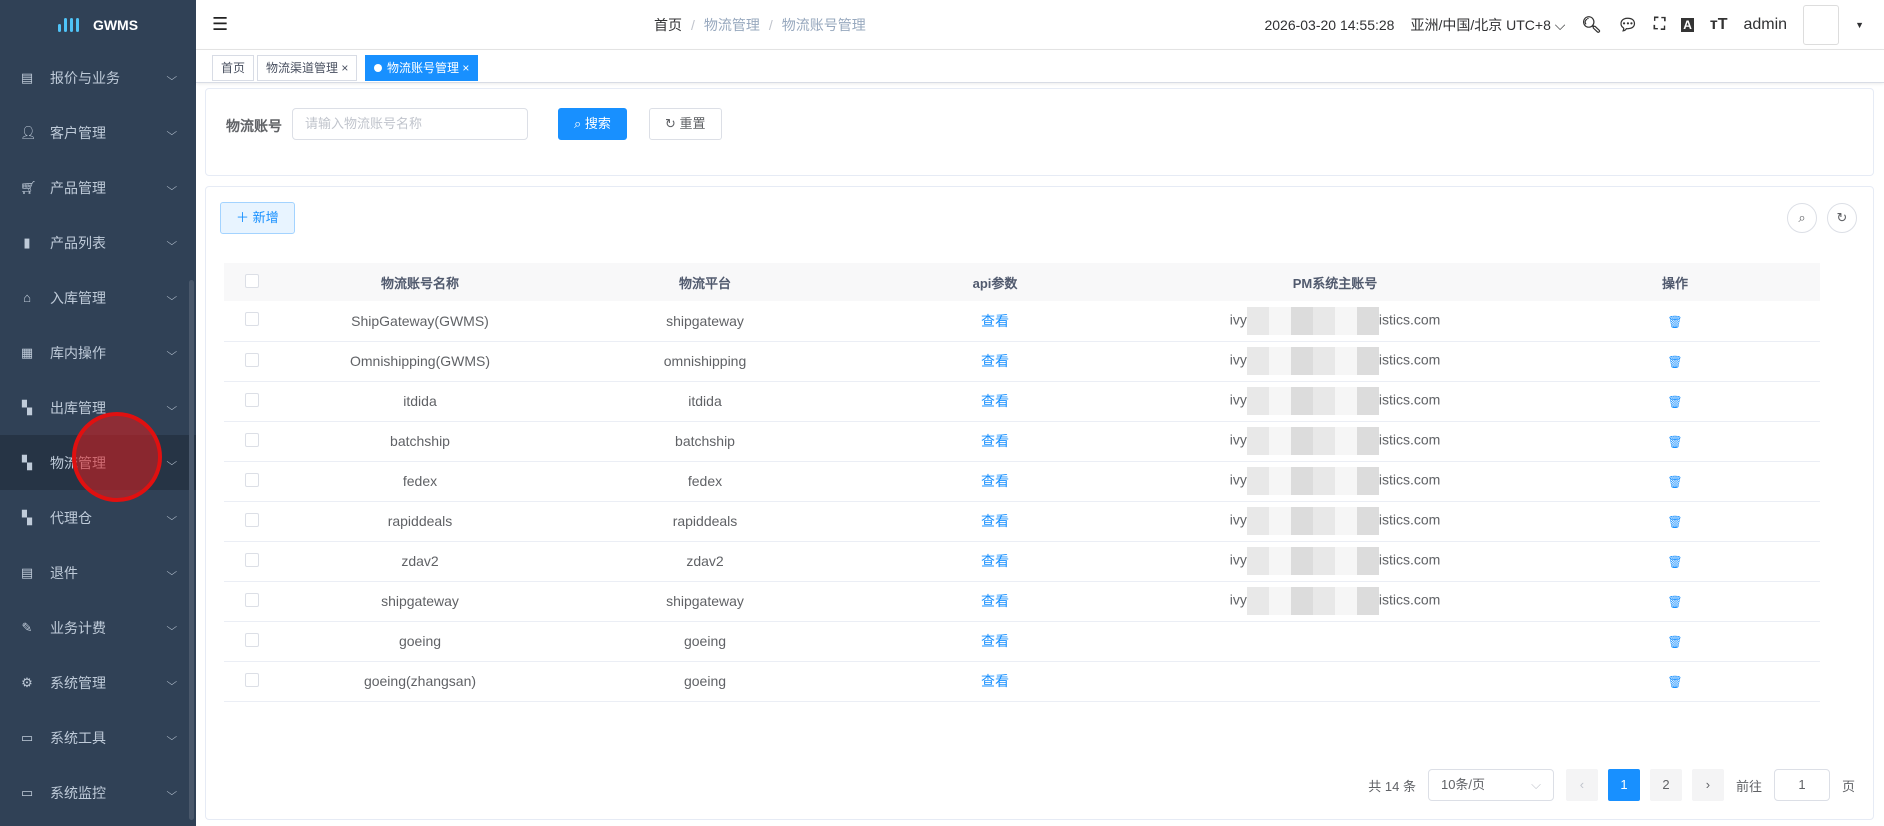 Image resolution: width=1884 pixels, height=826 pixels. What do you see at coordinates (685, 124) in the screenshot?
I see `reset-button: ↻ 重置` at bounding box center [685, 124].